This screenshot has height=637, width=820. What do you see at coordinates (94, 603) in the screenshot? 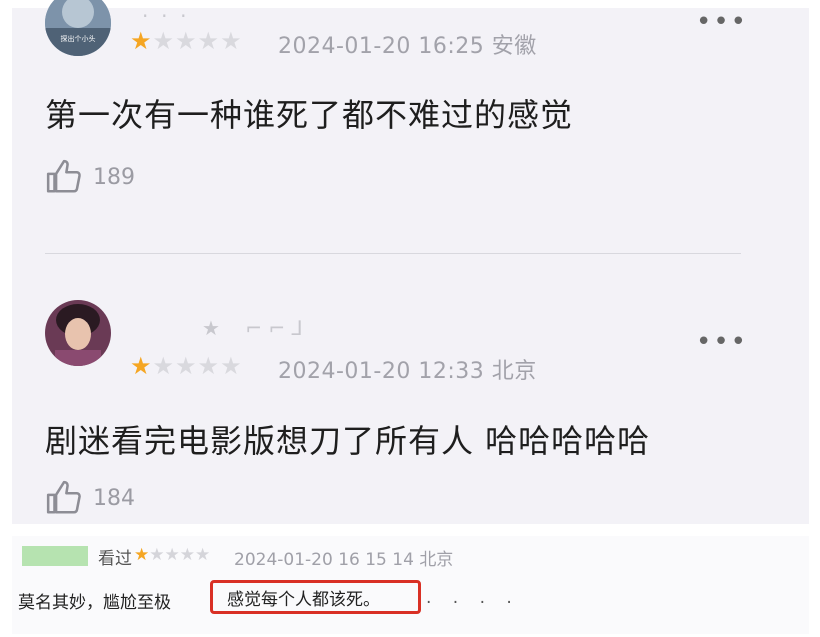
I see `review-text: 莫名其妙，尴尬至极` at bounding box center [94, 603].